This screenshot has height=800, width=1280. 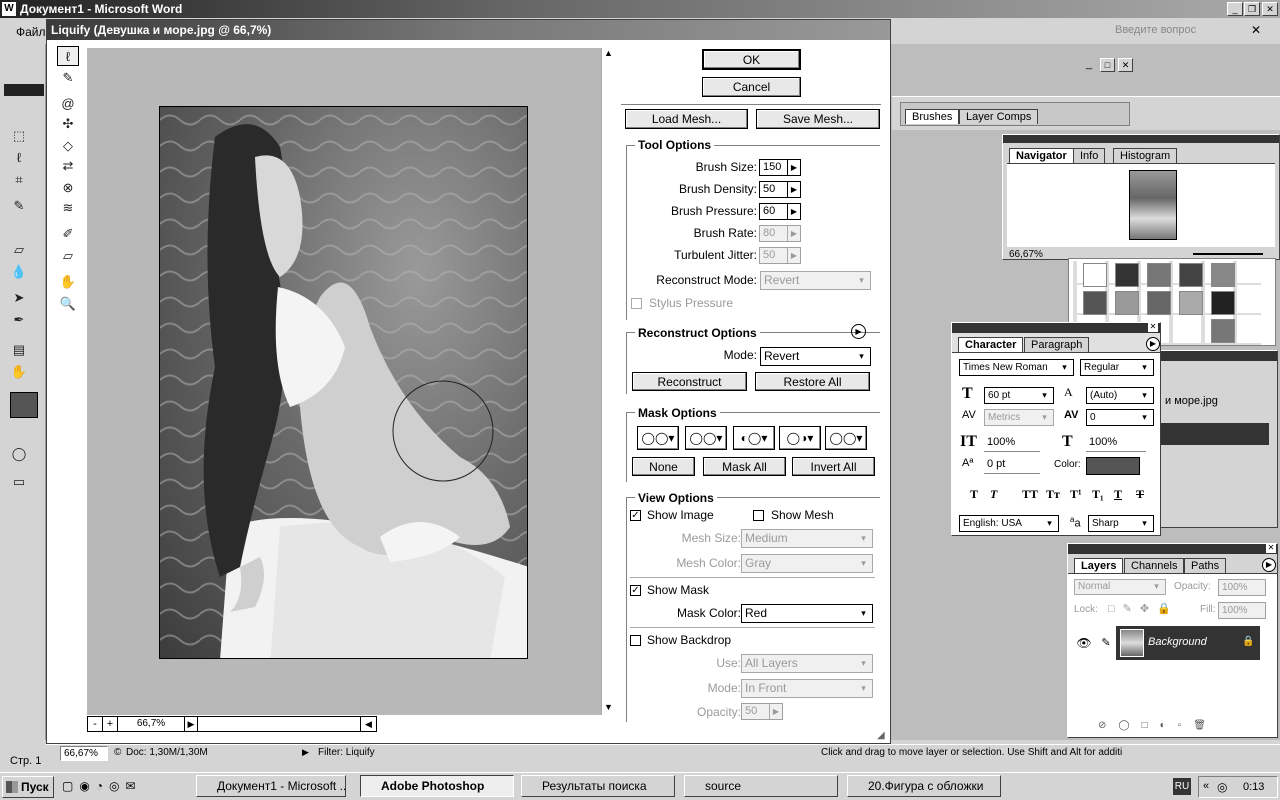 I want to click on show-backdrop-checkbox, so click(x=635, y=640).